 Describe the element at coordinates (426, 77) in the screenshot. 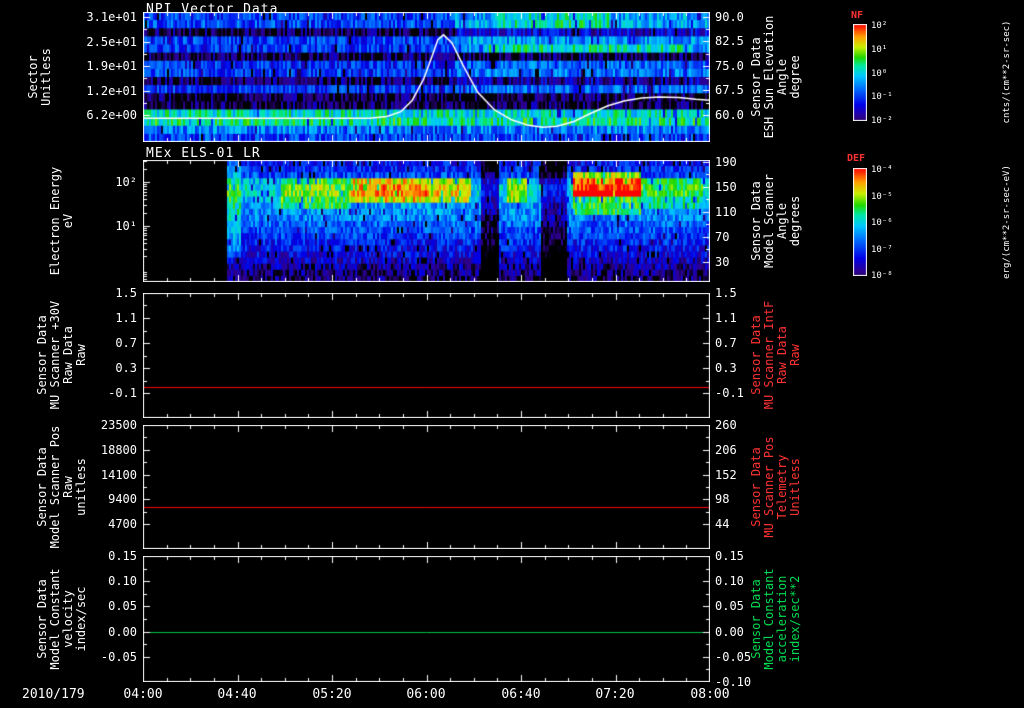

I see `panel-1-npi-spectrogram` at that location.